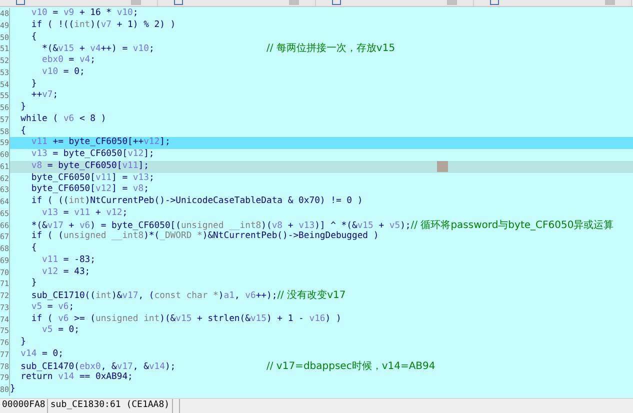 The image size is (633, 413). Describe the element at coordinates (321, 72) in the screenshot. I see `code-line: v10 = 0;` at that location.